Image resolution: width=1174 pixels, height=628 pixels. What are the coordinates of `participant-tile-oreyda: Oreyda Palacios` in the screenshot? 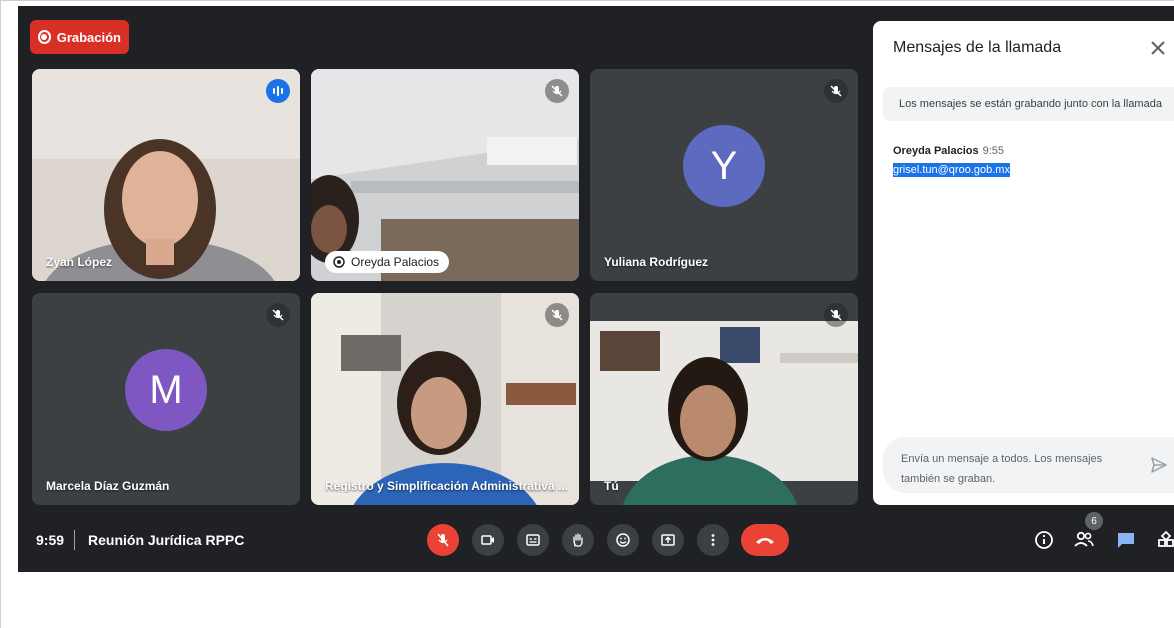 It's located at (445, 175).